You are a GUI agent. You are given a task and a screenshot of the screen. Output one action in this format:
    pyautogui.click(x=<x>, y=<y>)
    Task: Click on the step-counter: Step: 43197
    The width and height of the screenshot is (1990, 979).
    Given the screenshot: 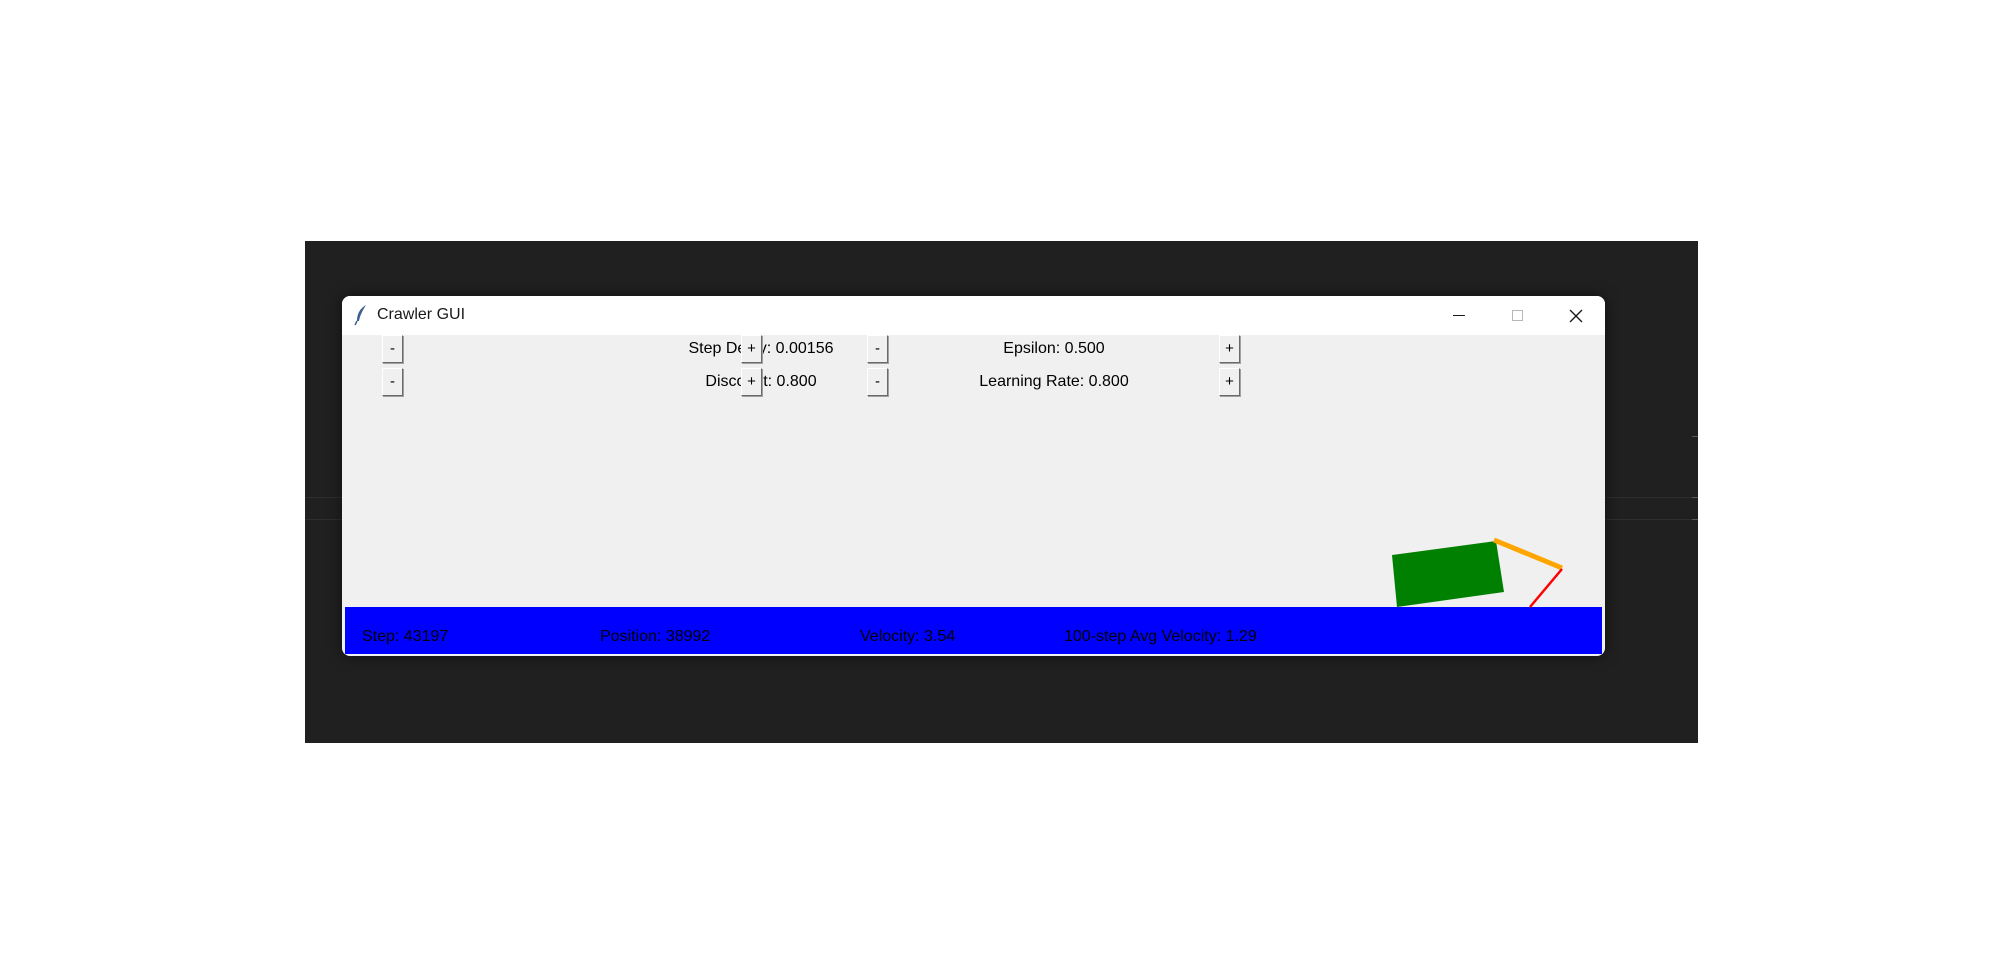 What is the action you would take?
    pyautogui.click(x=405, y=636)
    